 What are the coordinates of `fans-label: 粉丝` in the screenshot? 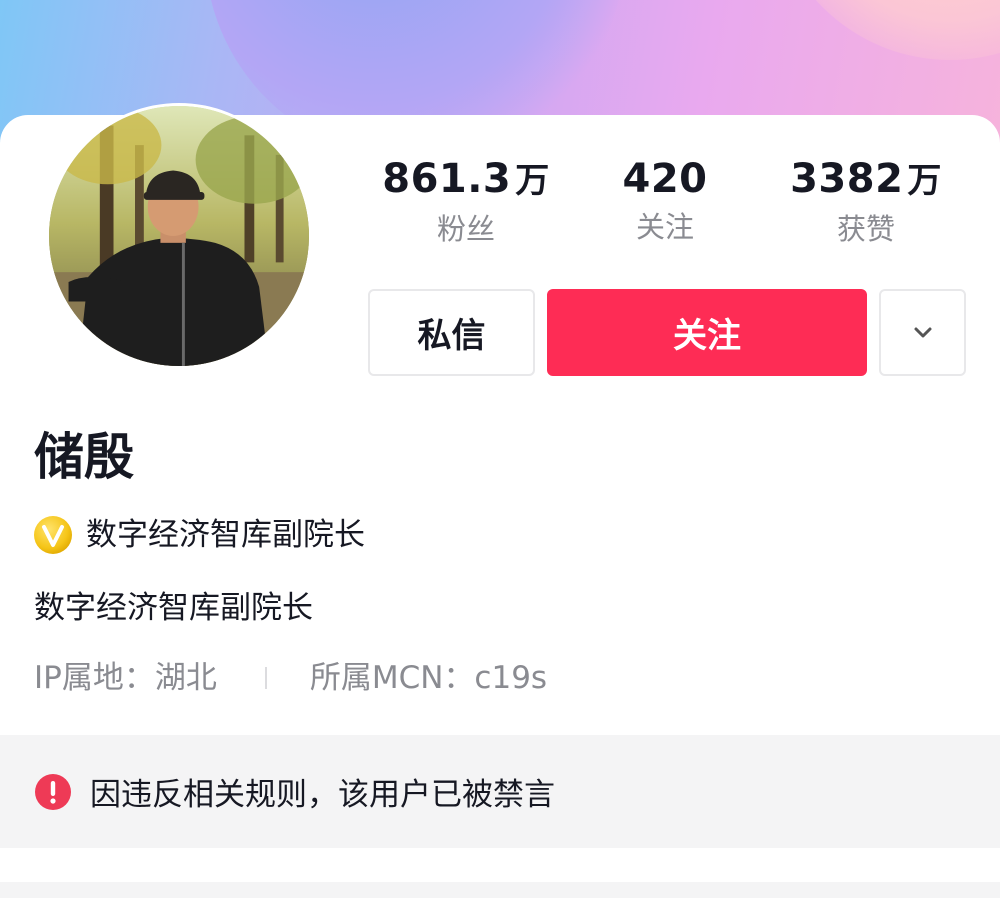 It's located at (465, 229).